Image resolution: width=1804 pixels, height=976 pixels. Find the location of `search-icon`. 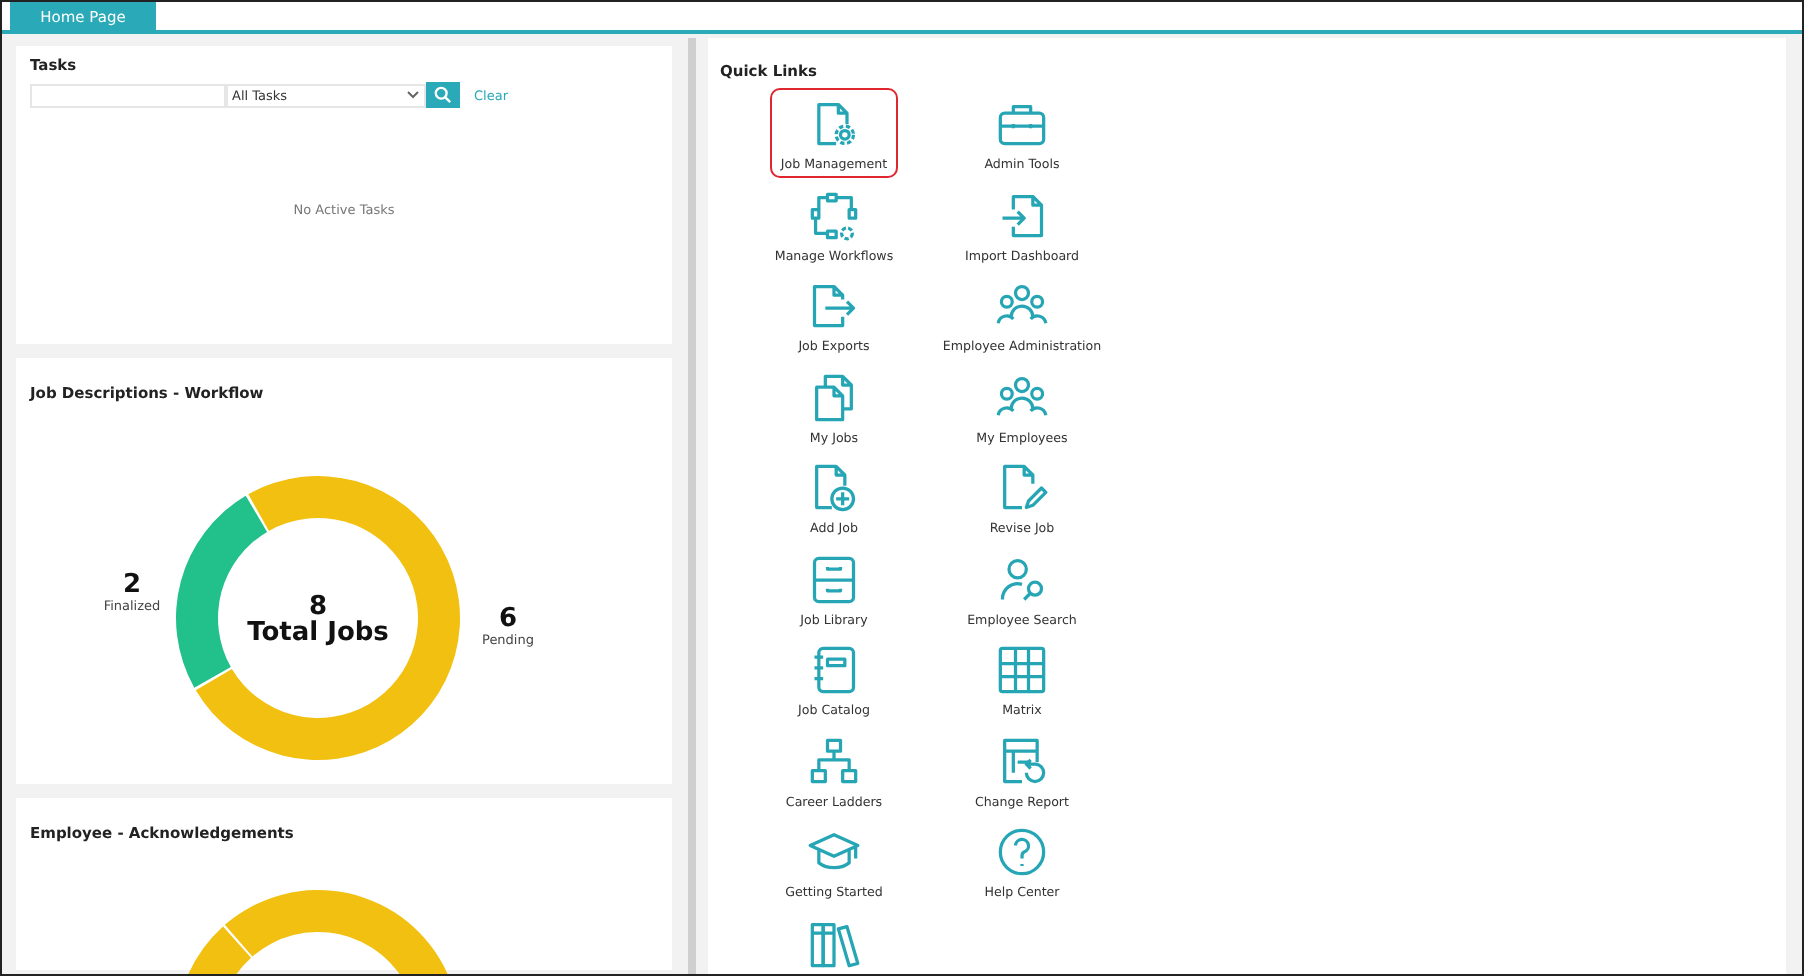

search-icon is located at coordinates (443, 95).